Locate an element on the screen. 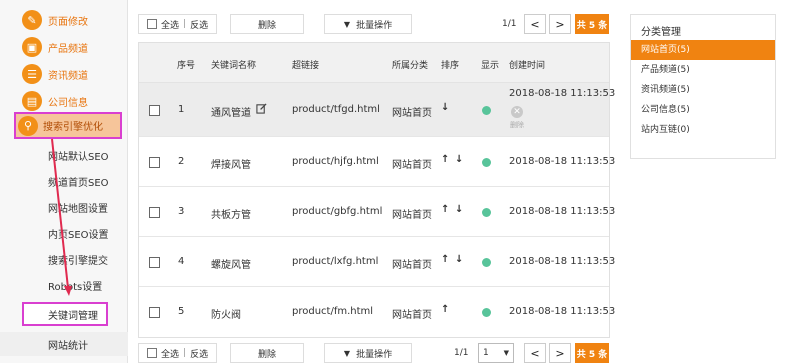 The image size is (792, 363). submenu-item-inner-seo: 内页SEO设置 is located at coordinates (64, 233).